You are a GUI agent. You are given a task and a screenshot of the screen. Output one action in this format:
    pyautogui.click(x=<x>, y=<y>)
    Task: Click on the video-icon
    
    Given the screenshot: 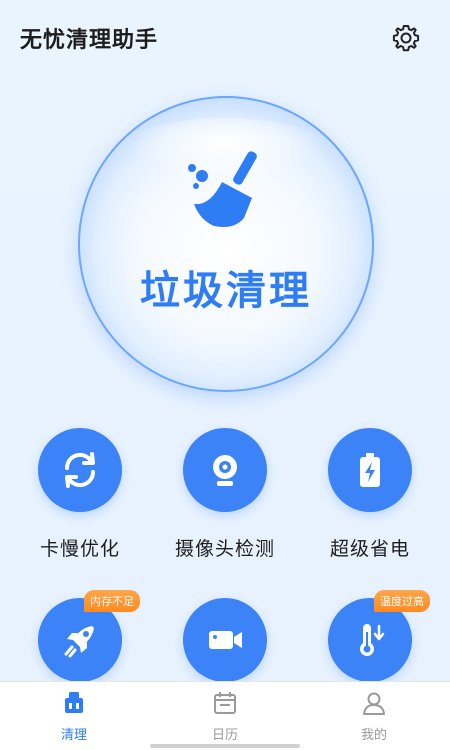 What is the action you would take?
    pyautogui.click(x=225, y=640)
    